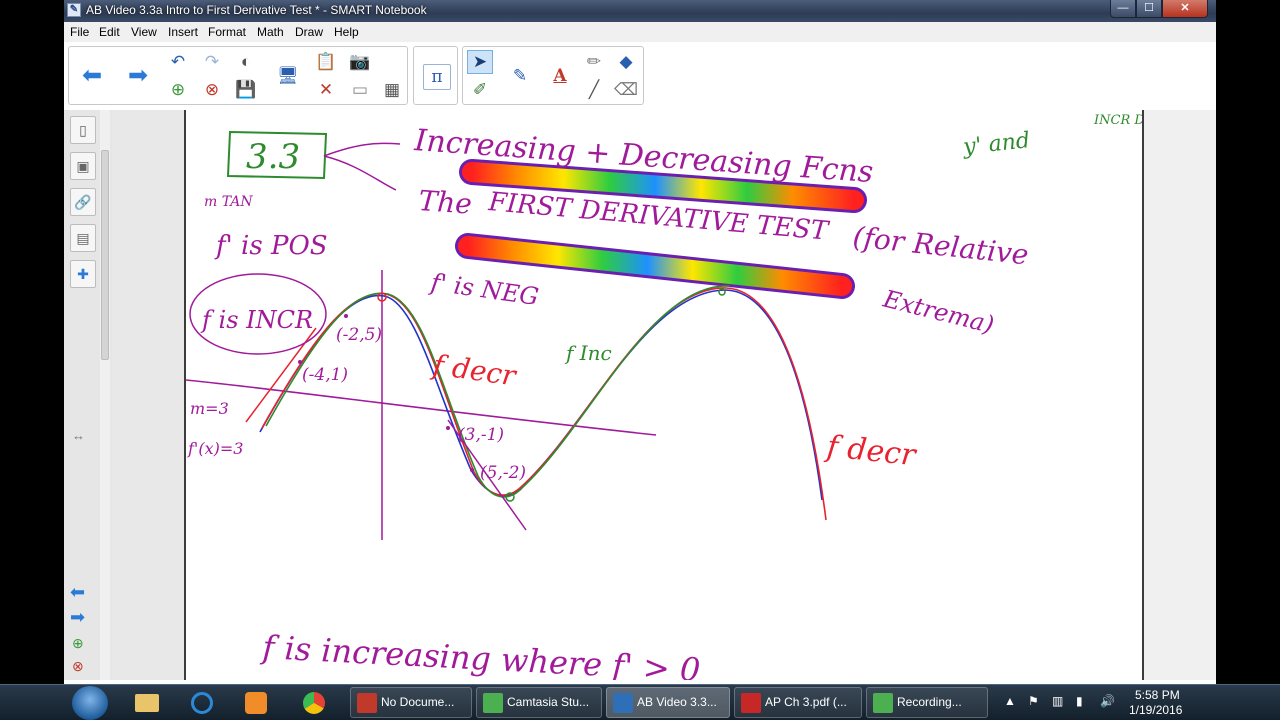  I want to click on folder-icon, so click(147, 703).